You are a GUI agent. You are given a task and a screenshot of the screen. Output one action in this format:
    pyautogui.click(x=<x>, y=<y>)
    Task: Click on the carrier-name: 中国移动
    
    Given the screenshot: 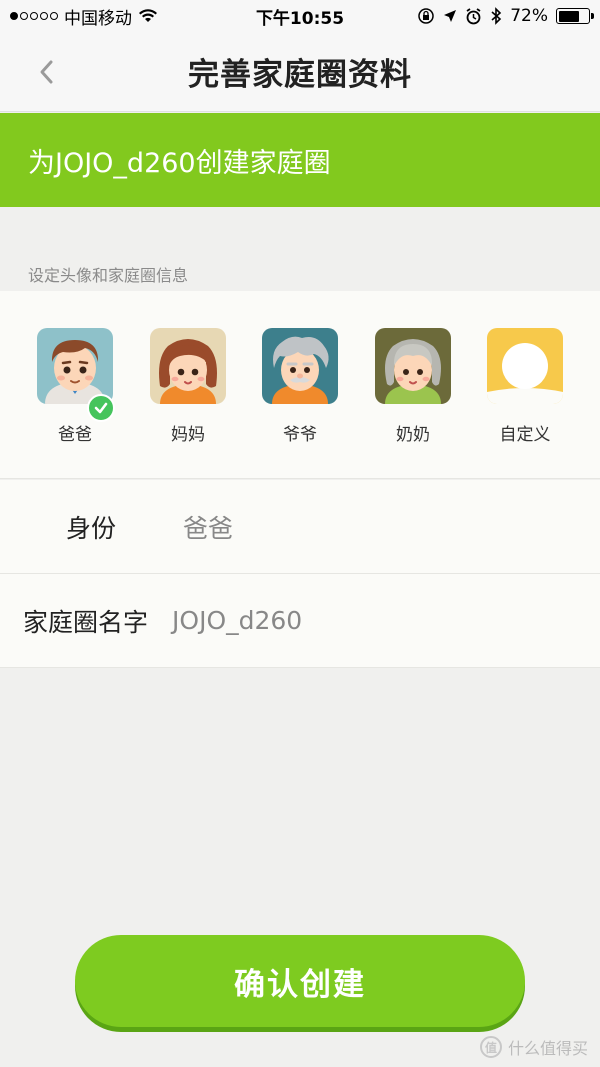 What is the action you would take?
    pyautogui.click(x=98, y=18)
    